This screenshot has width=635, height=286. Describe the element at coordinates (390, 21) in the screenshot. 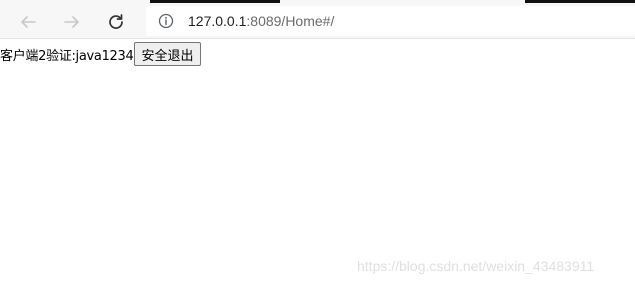

I see `address-bar: 127.0.0.1:8089/Home#/` at that location.